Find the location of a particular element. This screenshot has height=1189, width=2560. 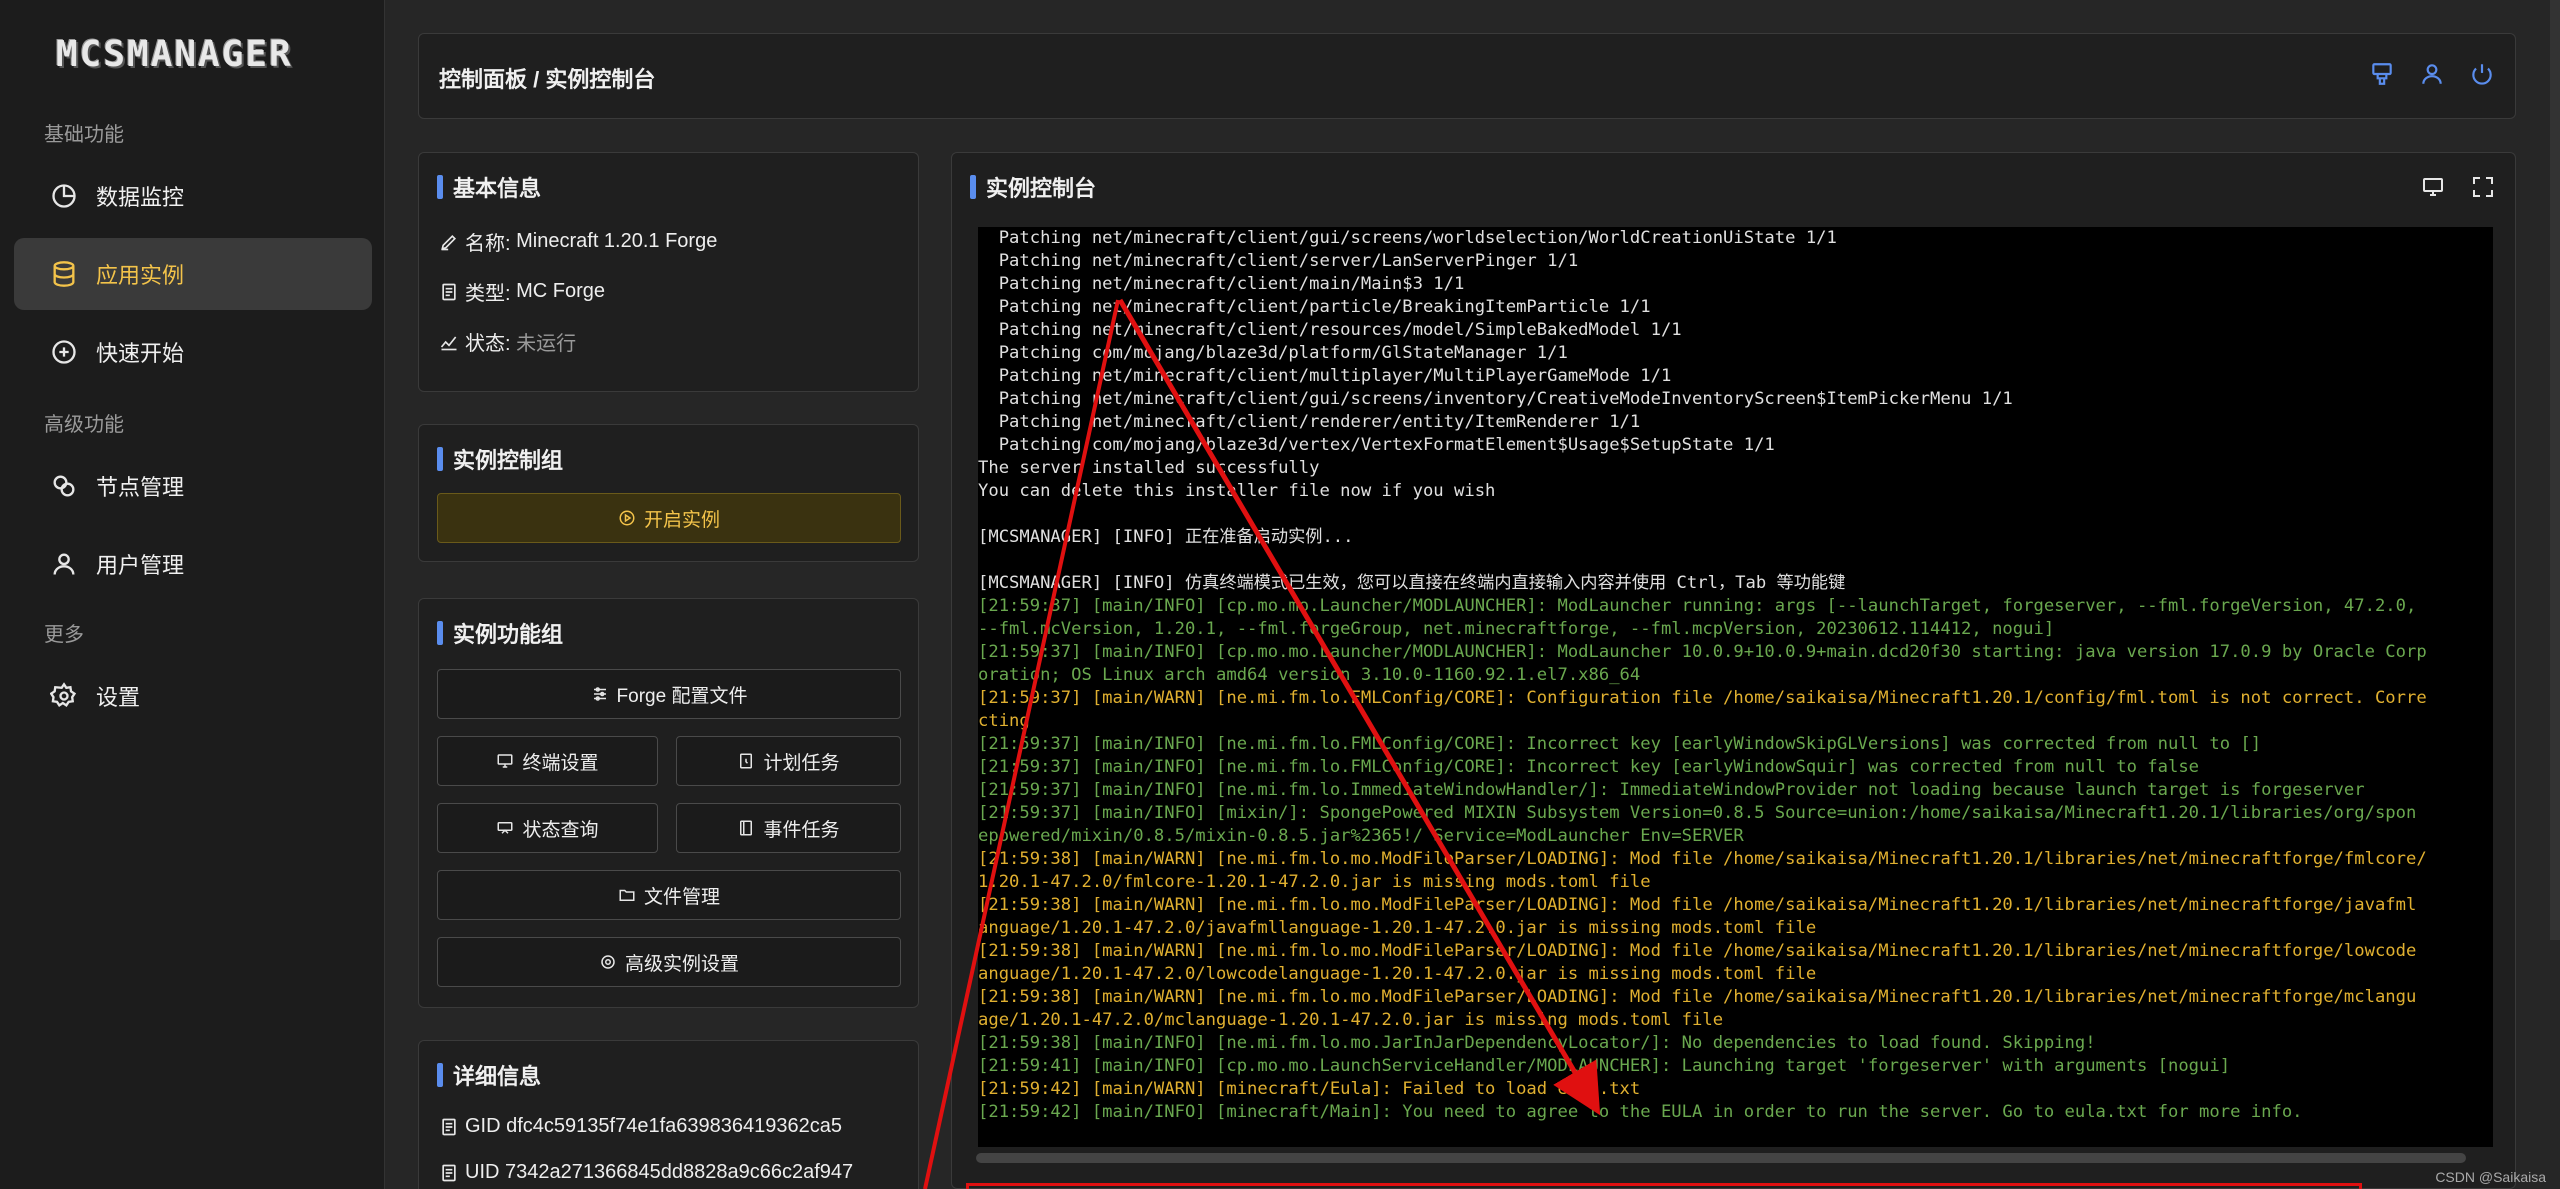

sidebar-item-label: 快速开始 is located at coordinates (140, 353).